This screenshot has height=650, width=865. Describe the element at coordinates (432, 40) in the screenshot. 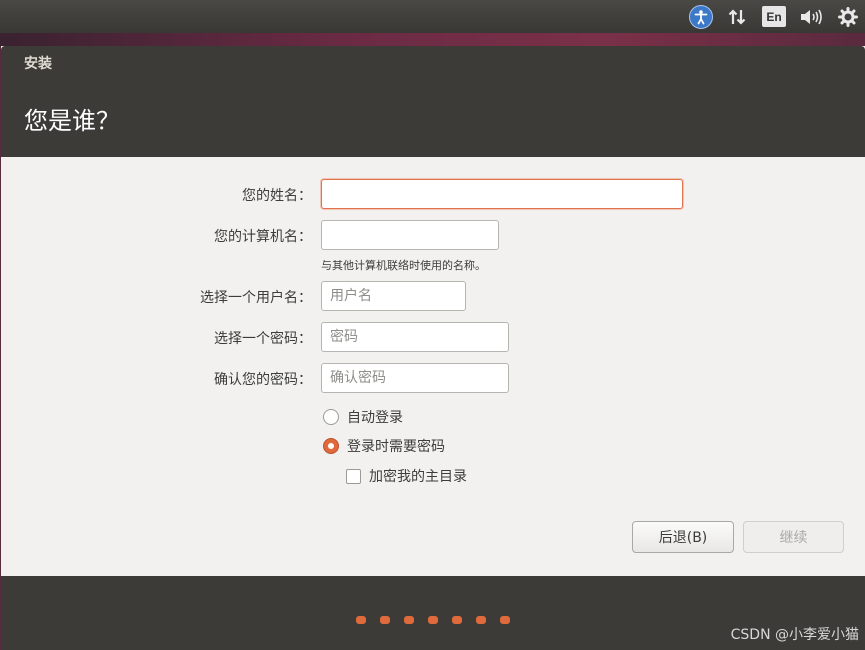

I see `desktop-background` at that location.